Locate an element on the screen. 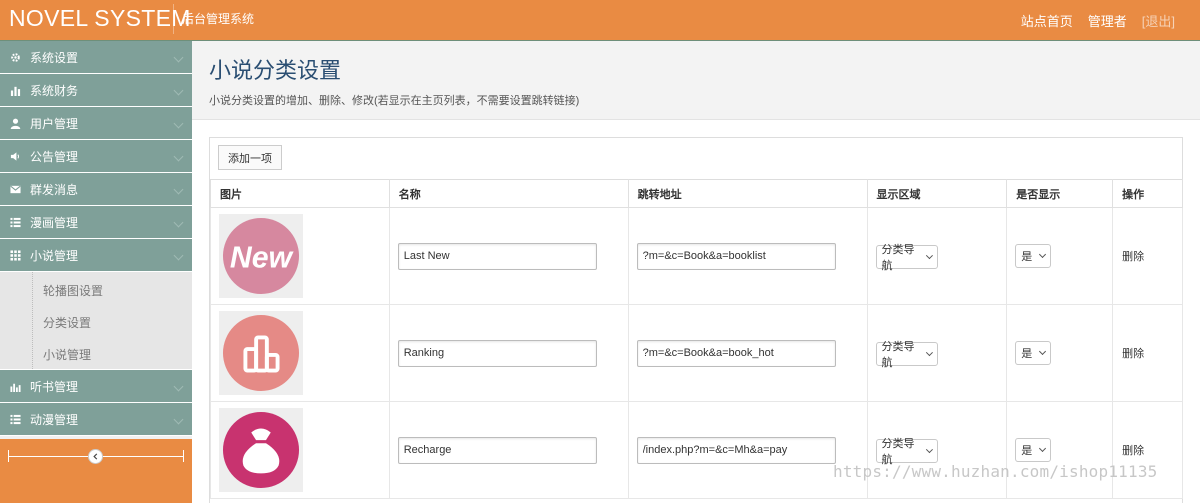 The height and width of the screenshot is (503, 1200). table-header-row: 图片 名称 跳转地址 显示区域 是否显示 操作 is located at coordinates (696, 193).